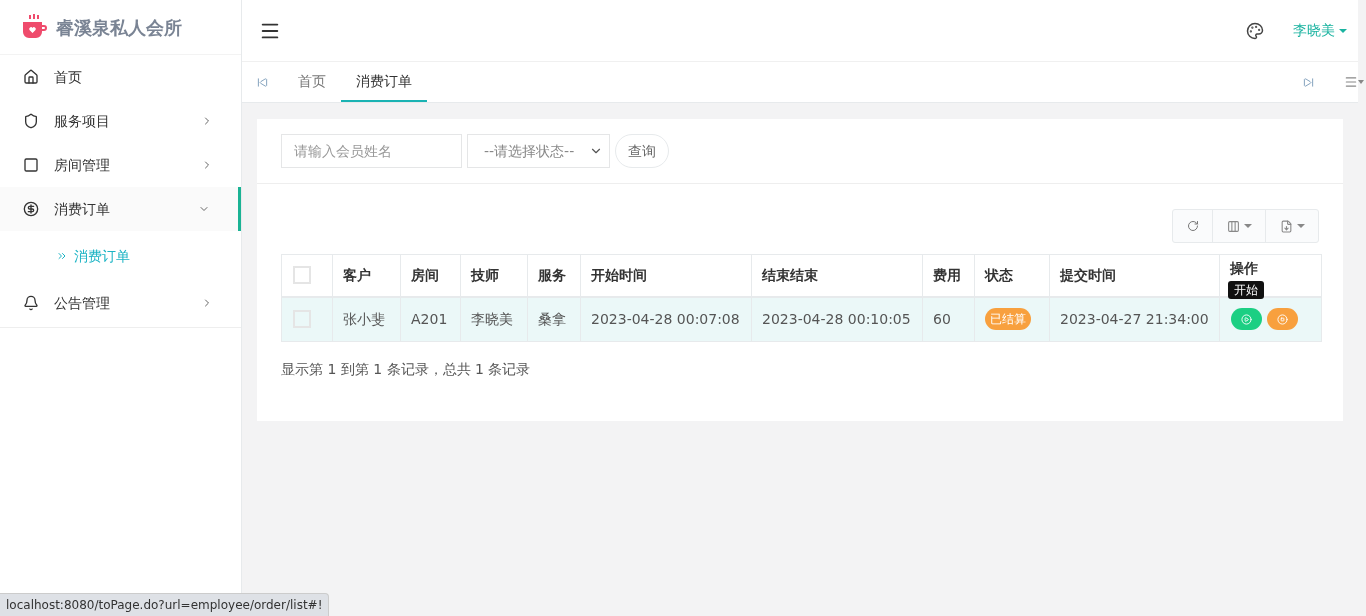 This screenshot has height=616, width=1366. Describe the element at coordinates (120, 77) in the screenshot. I see `sidebar-item: 首页` at that location.